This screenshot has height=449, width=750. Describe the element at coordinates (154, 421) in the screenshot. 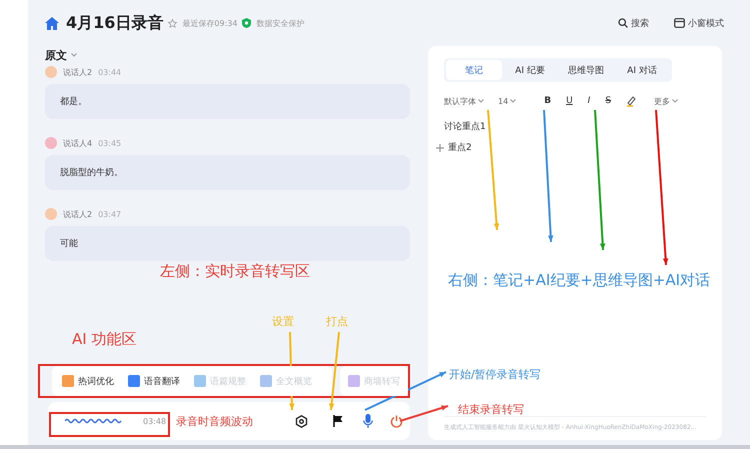

I see `elapsed-time: 03:48` at that location.